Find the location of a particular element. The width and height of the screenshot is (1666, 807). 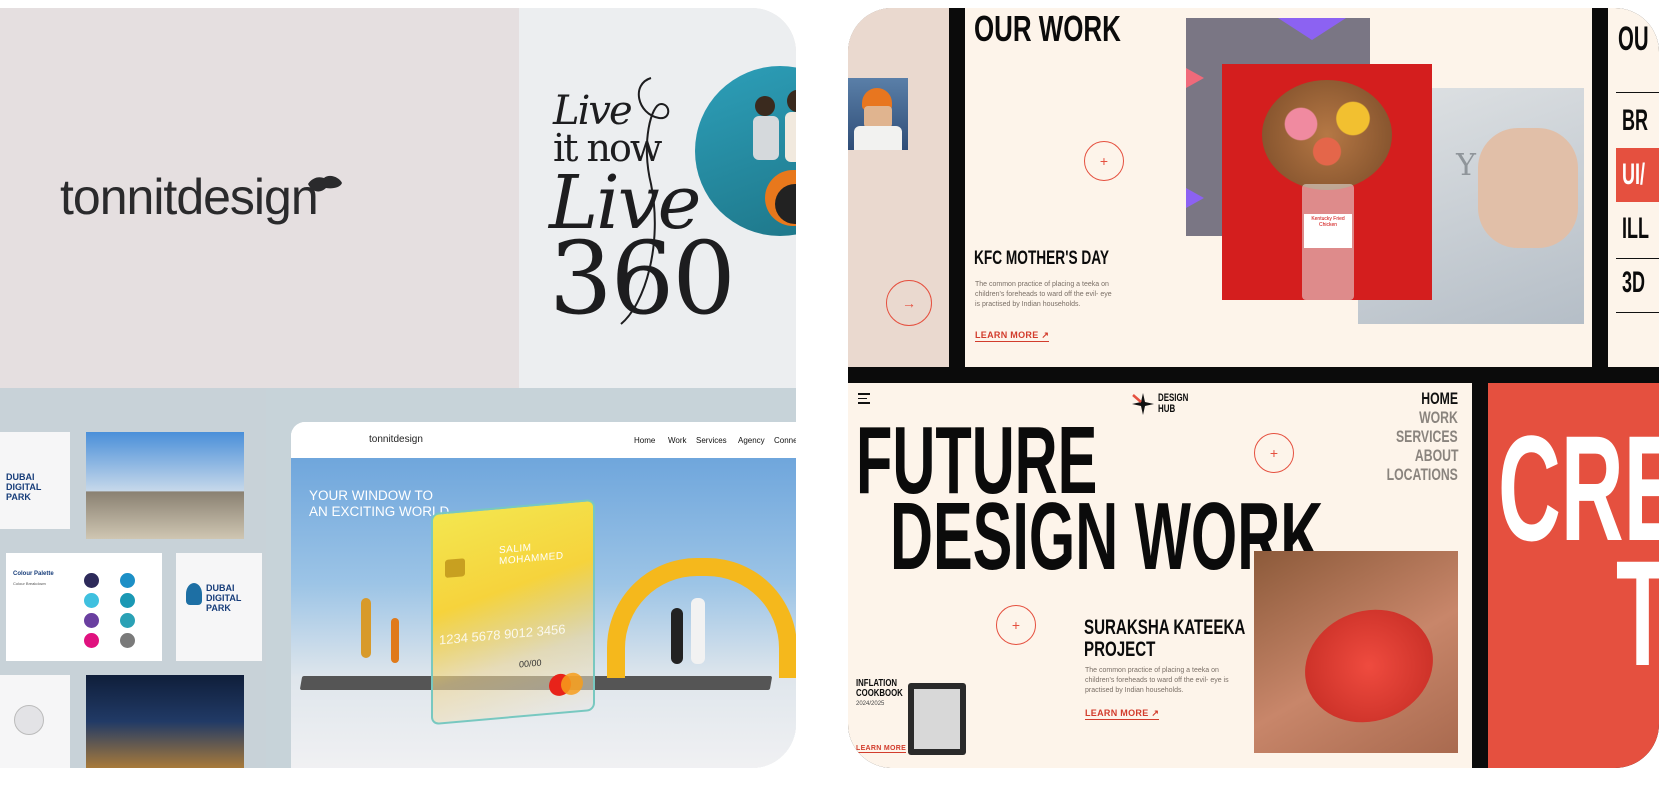

live-360-panel: Live it now Live 360 is located at coordinates (657, 198).